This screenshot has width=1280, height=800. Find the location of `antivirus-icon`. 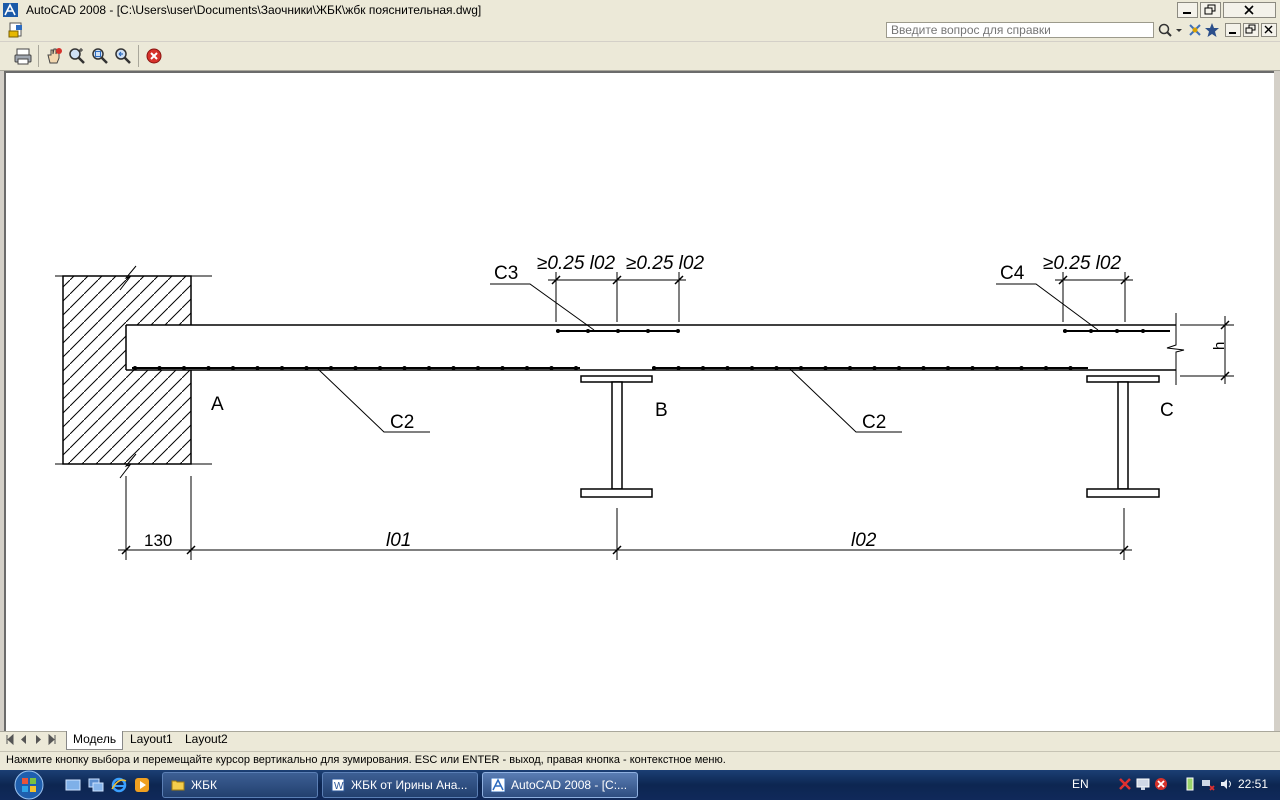

antivirus-icon is located at coordinates (1125, 784).